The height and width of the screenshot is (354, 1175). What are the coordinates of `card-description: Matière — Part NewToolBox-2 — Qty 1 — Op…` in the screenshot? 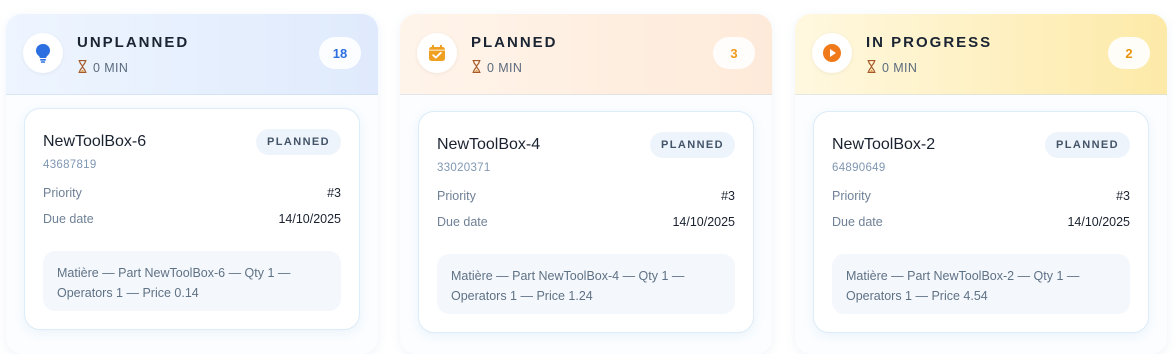 It's located at (981, 284).